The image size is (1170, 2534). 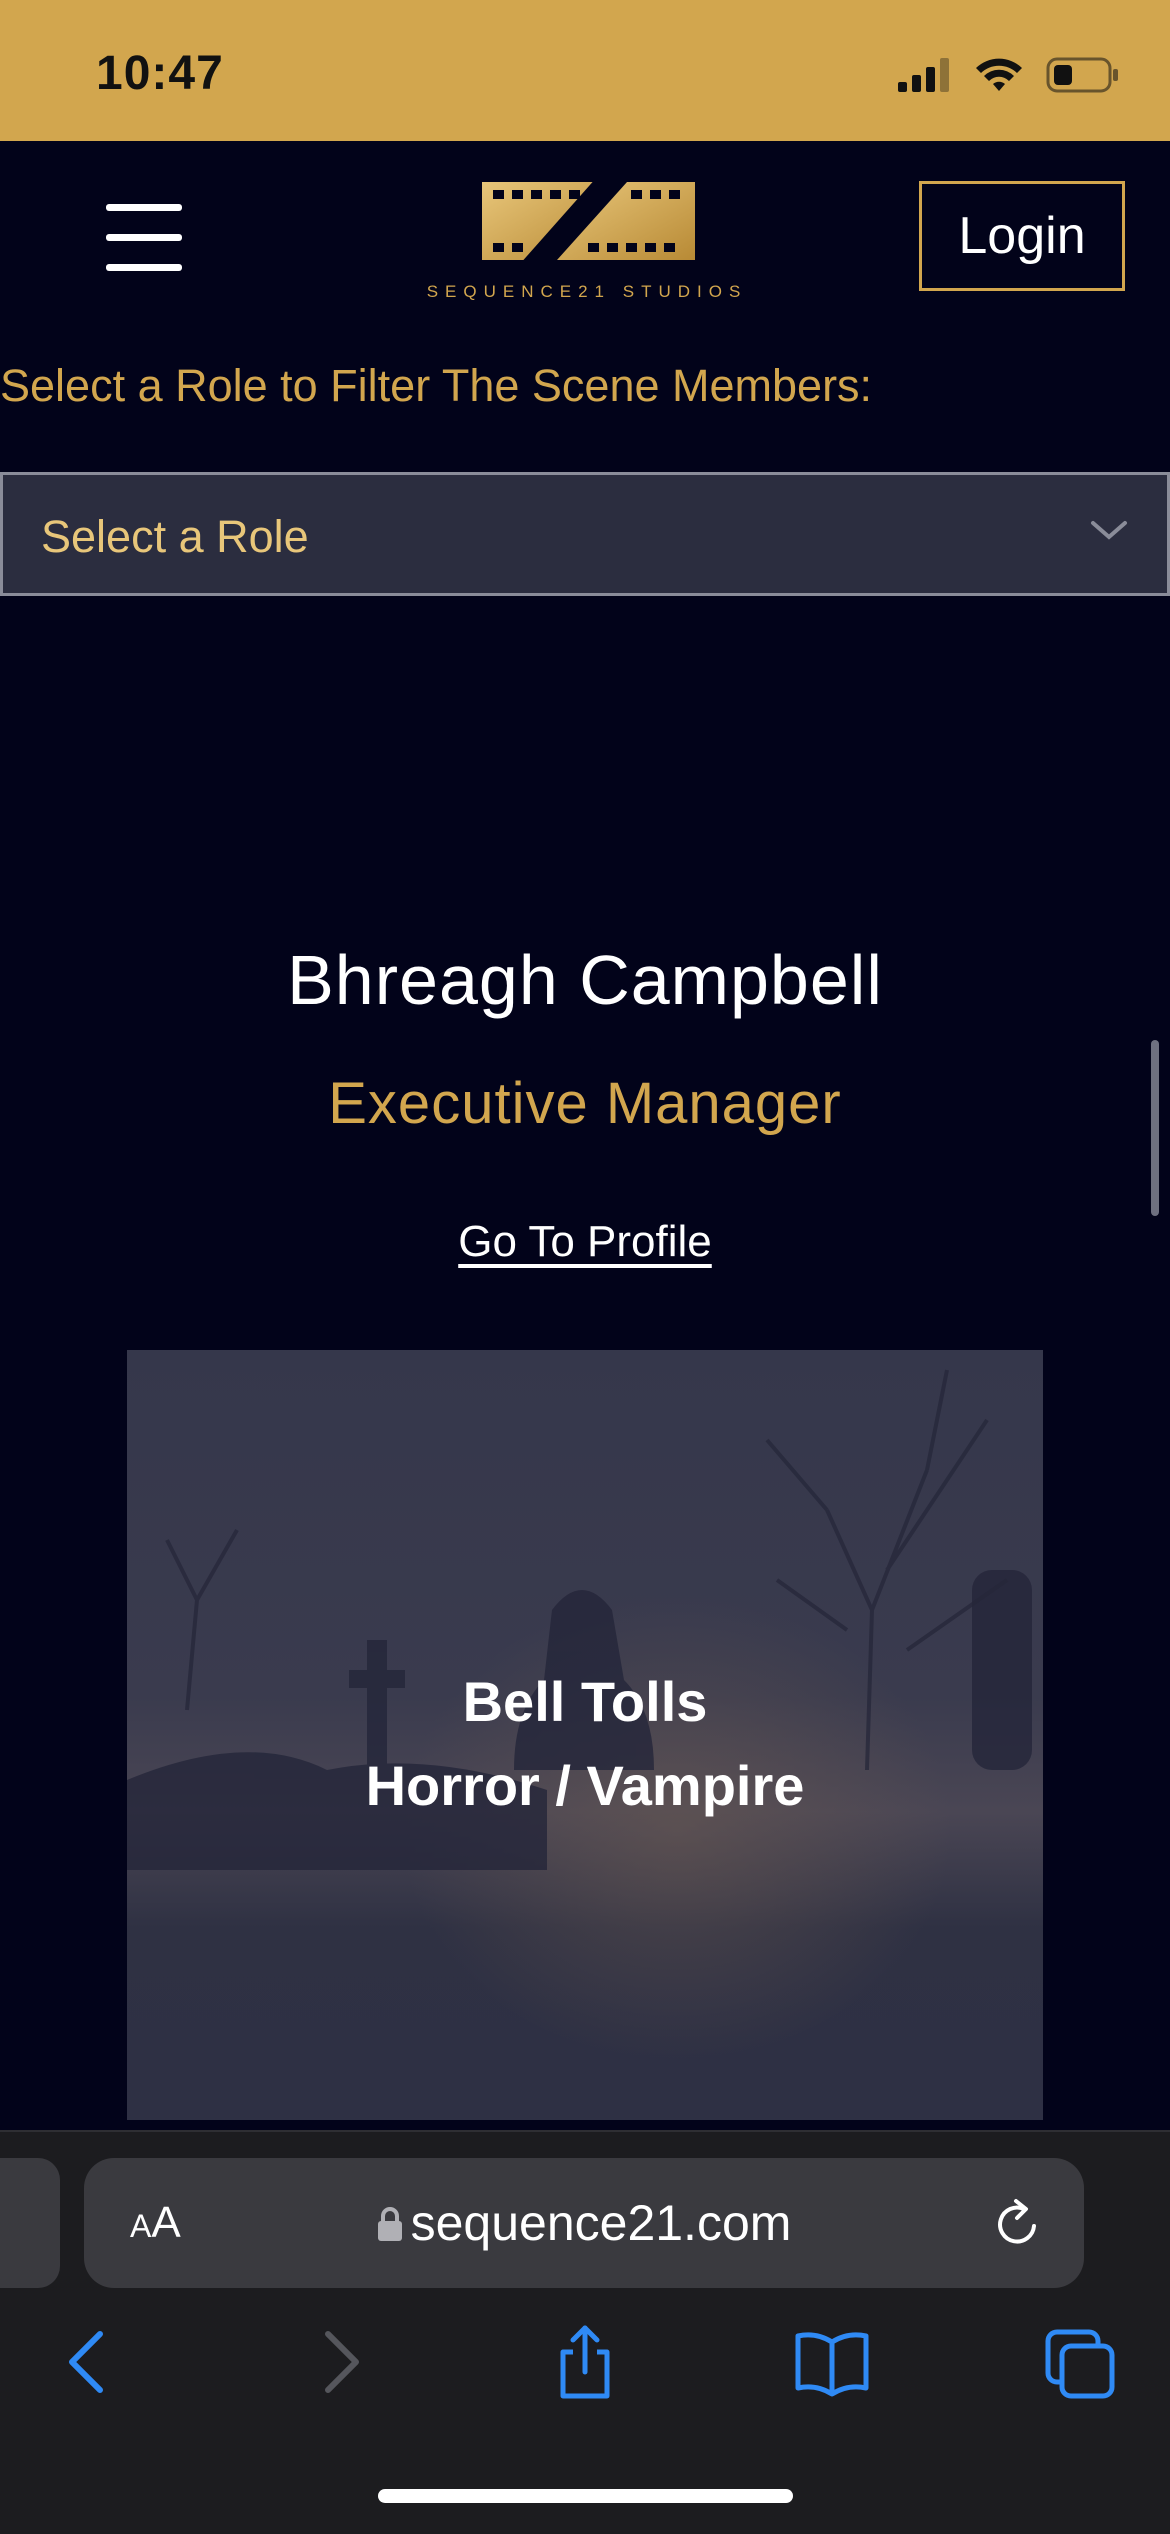 I want to click on scene-title: Bell Tolls Horror / Vampire, so click(x=585, y=1744).